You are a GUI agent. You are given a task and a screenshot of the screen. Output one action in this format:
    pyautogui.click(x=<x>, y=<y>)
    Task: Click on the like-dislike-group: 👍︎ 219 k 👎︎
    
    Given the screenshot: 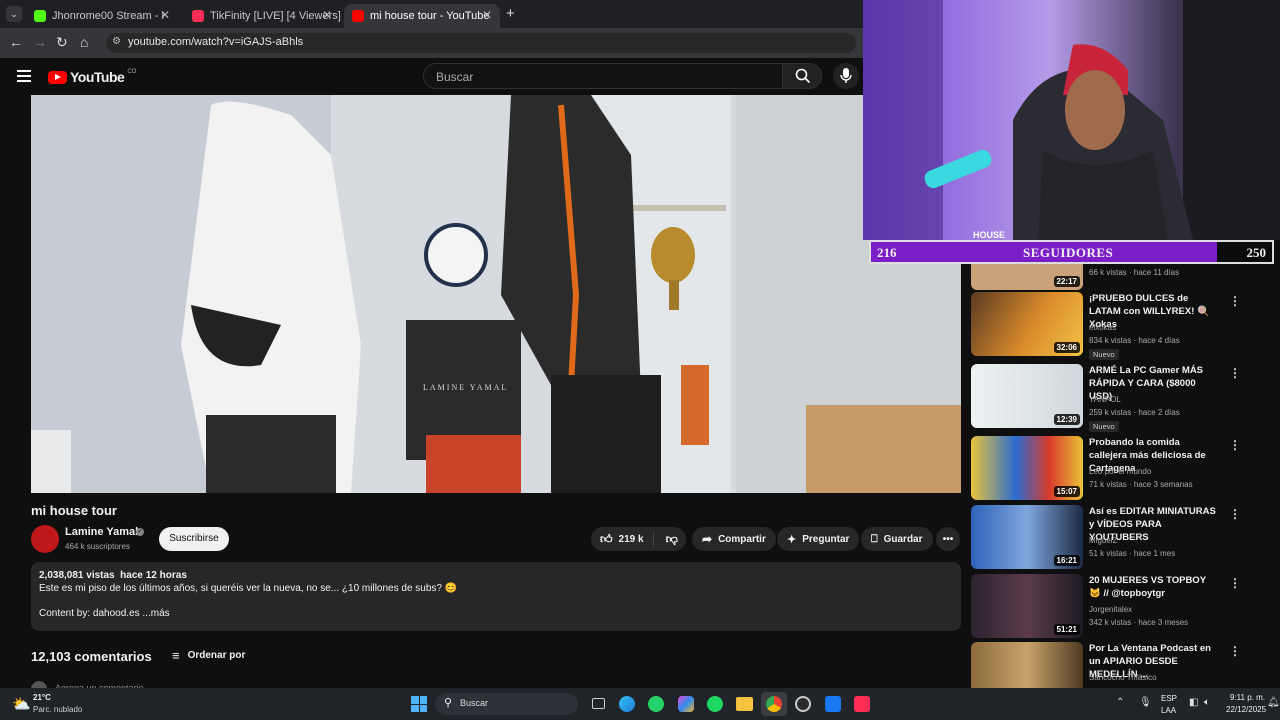 What is the action you would take?
    pyautogui.click(x=638, y=539)
    